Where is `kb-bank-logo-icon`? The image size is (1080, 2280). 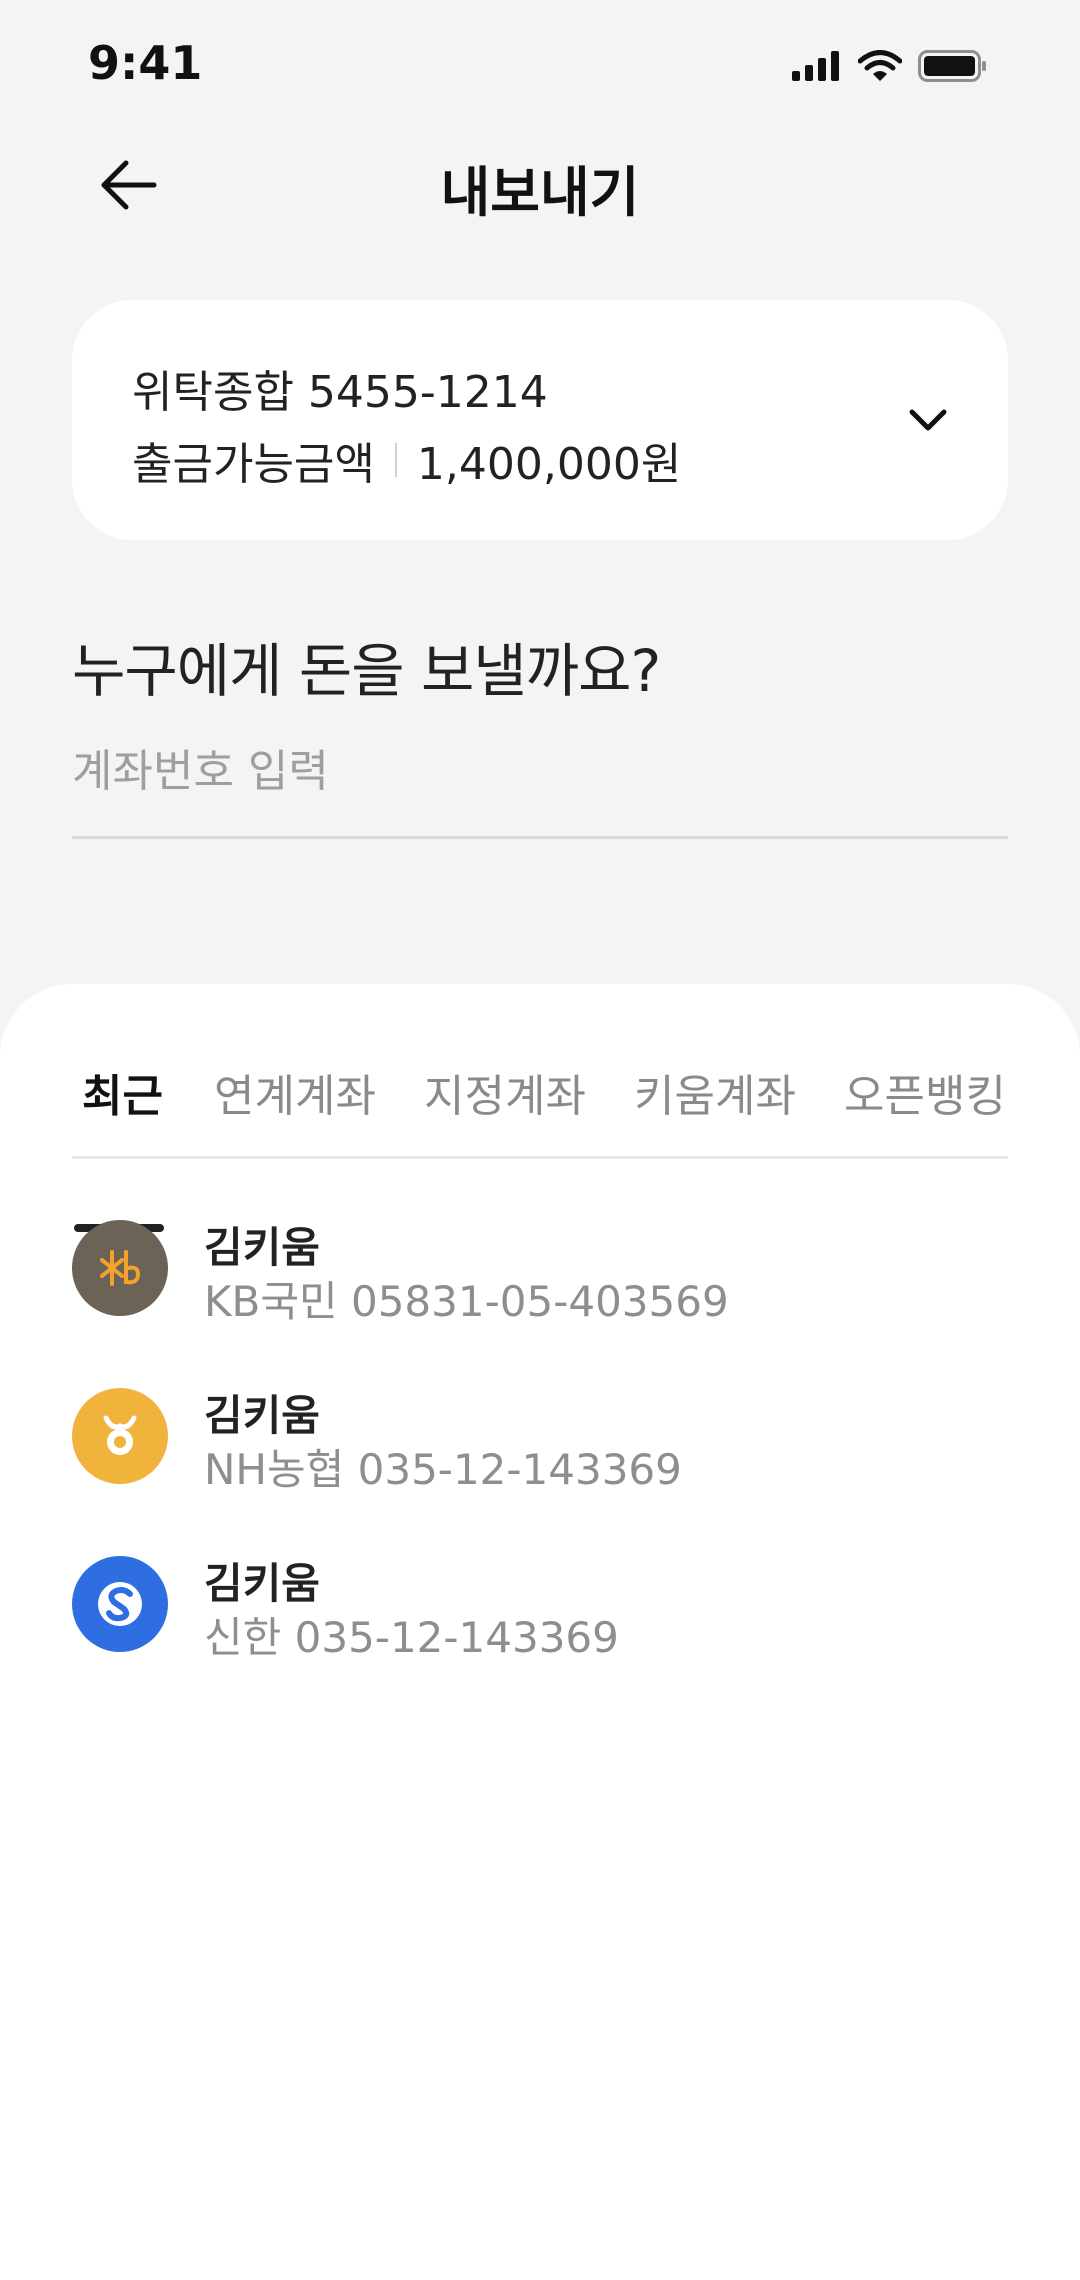
kb-bank-logo-icon is located at coordinates (120, 1268).